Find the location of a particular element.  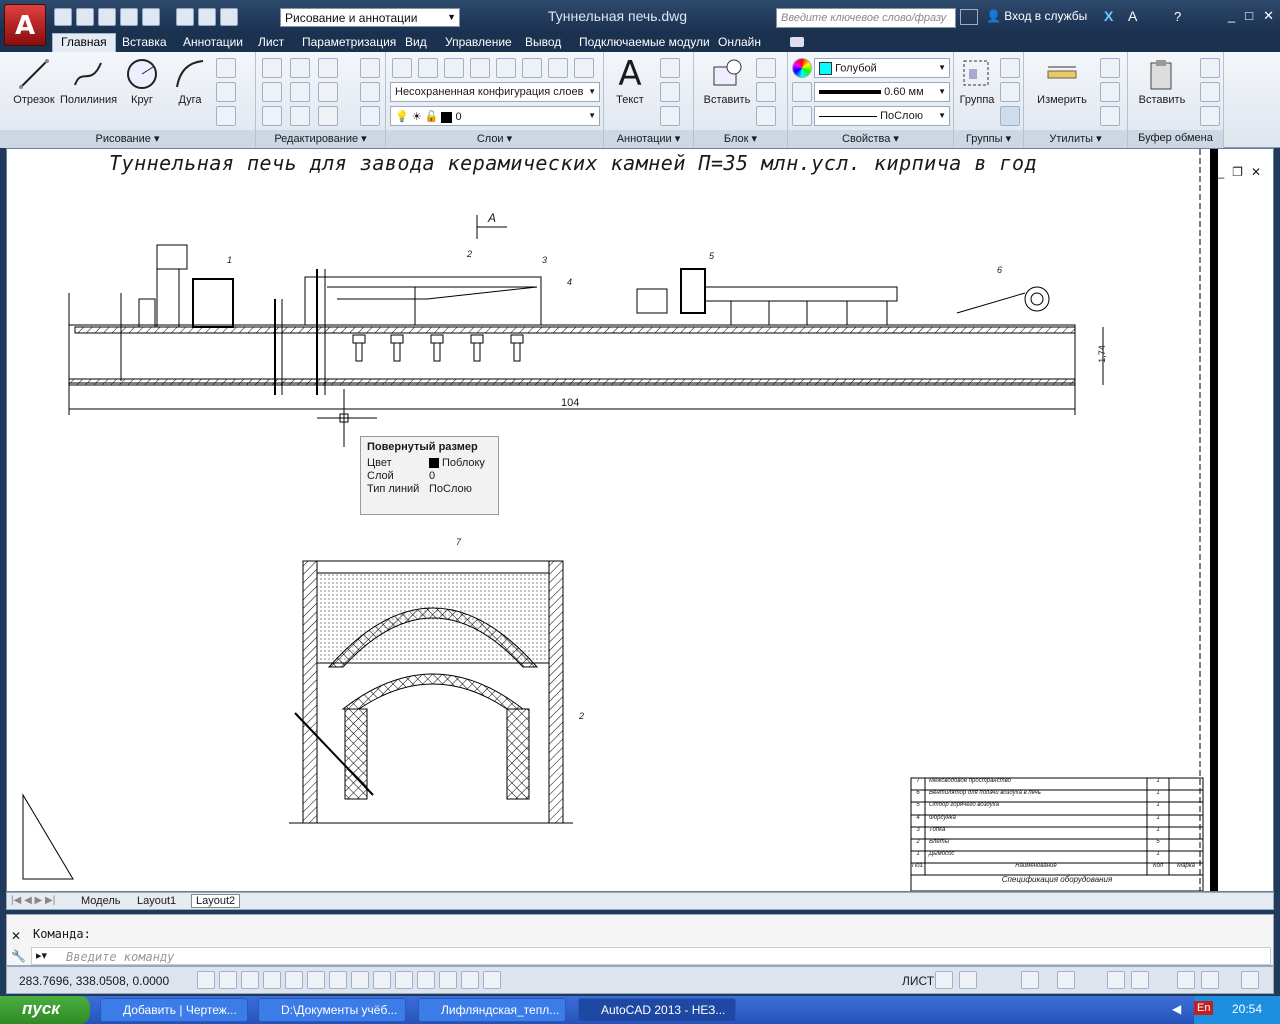

panel-modify-title: Редактирование ▾ is located at coordinates (320, 139).